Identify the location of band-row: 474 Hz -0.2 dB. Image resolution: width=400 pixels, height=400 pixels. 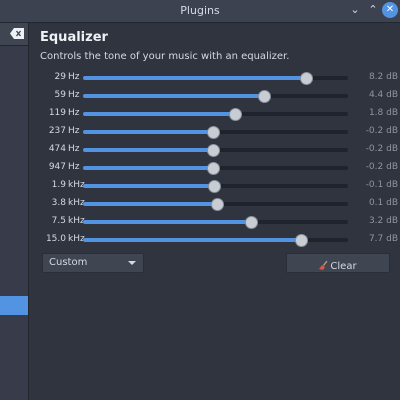
(215, 150).